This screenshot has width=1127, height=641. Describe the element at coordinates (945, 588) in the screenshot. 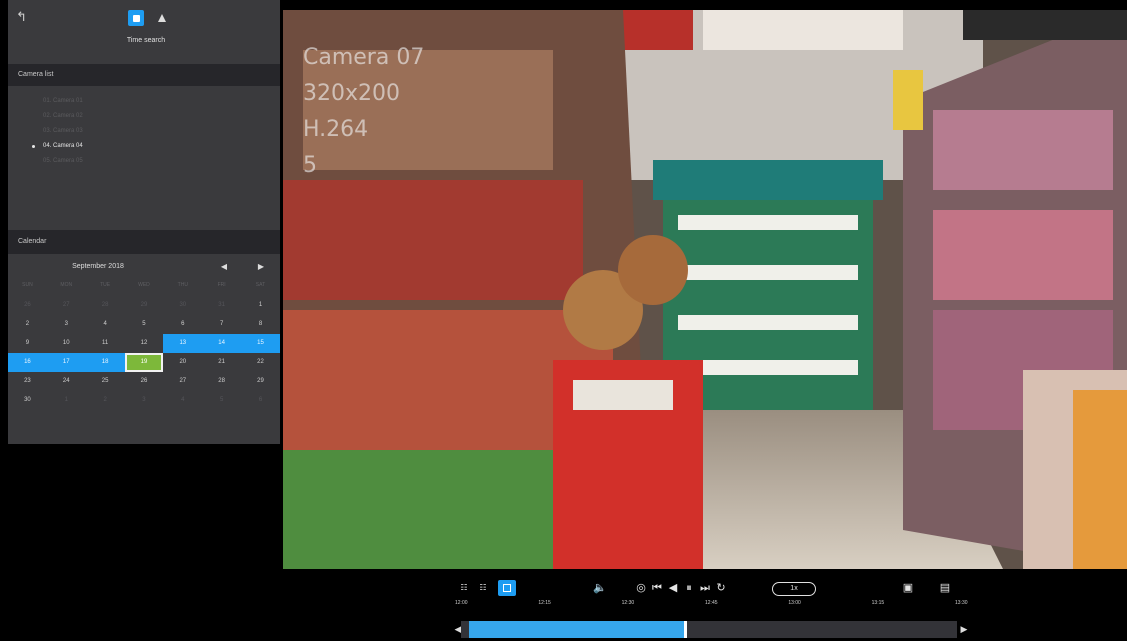

I see `record-icon: ▤` at that location.